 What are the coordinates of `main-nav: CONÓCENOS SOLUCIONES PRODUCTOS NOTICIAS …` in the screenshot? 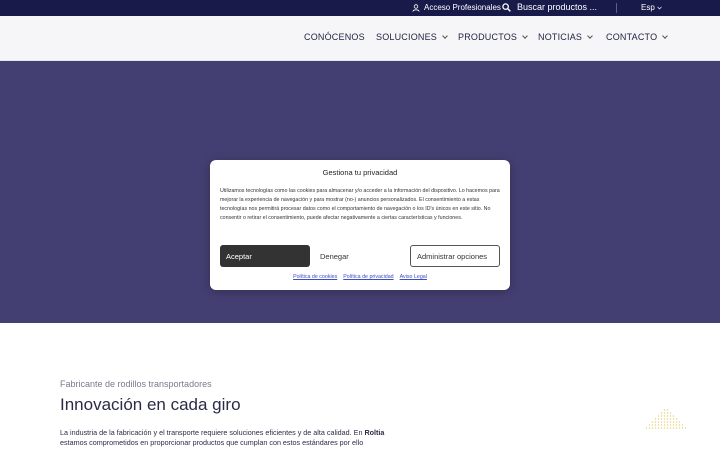 It's located at (360, 38).